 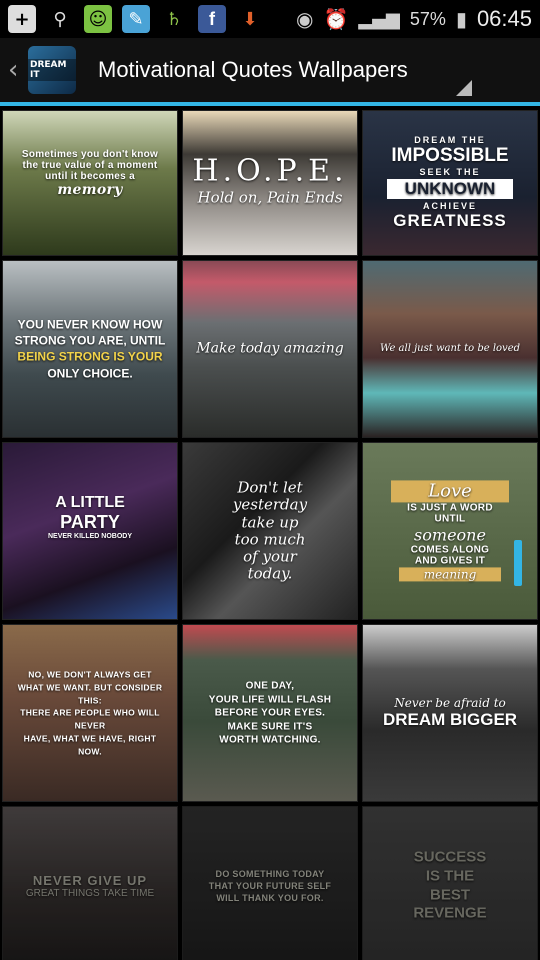 I want to click on quote-line: IMPOSSIBLE, so click(x=450, y=155).